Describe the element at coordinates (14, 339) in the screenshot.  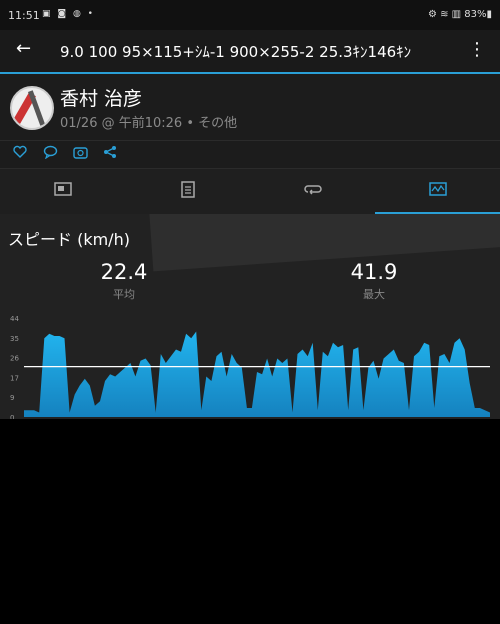
I see `y-tick-label: 35` at that location.